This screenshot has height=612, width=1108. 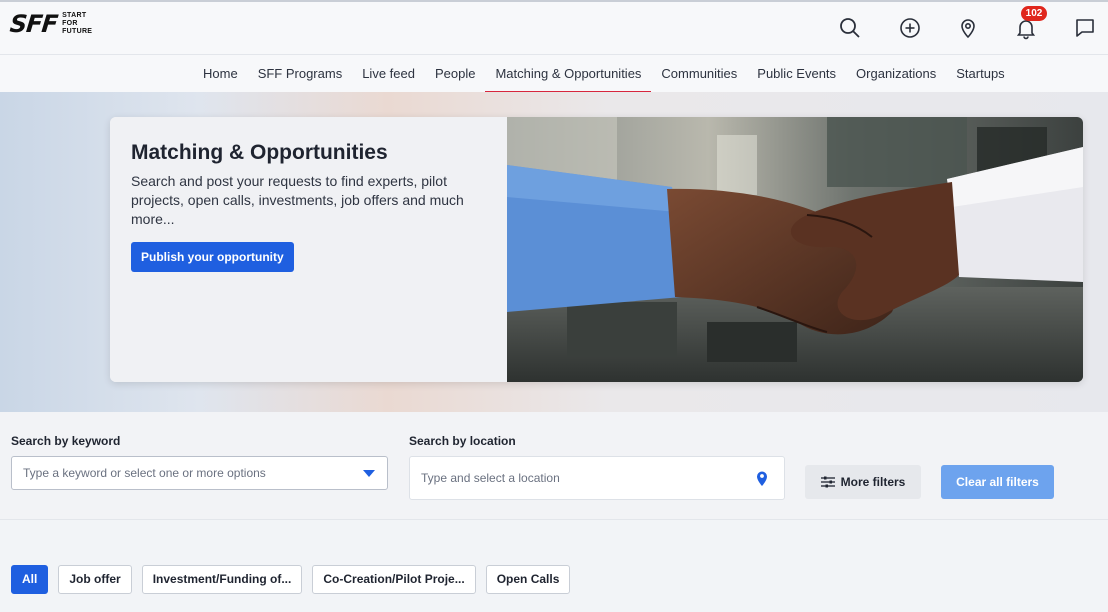 I want to click on logo-mark: SFF, so click(x=33, y=24).